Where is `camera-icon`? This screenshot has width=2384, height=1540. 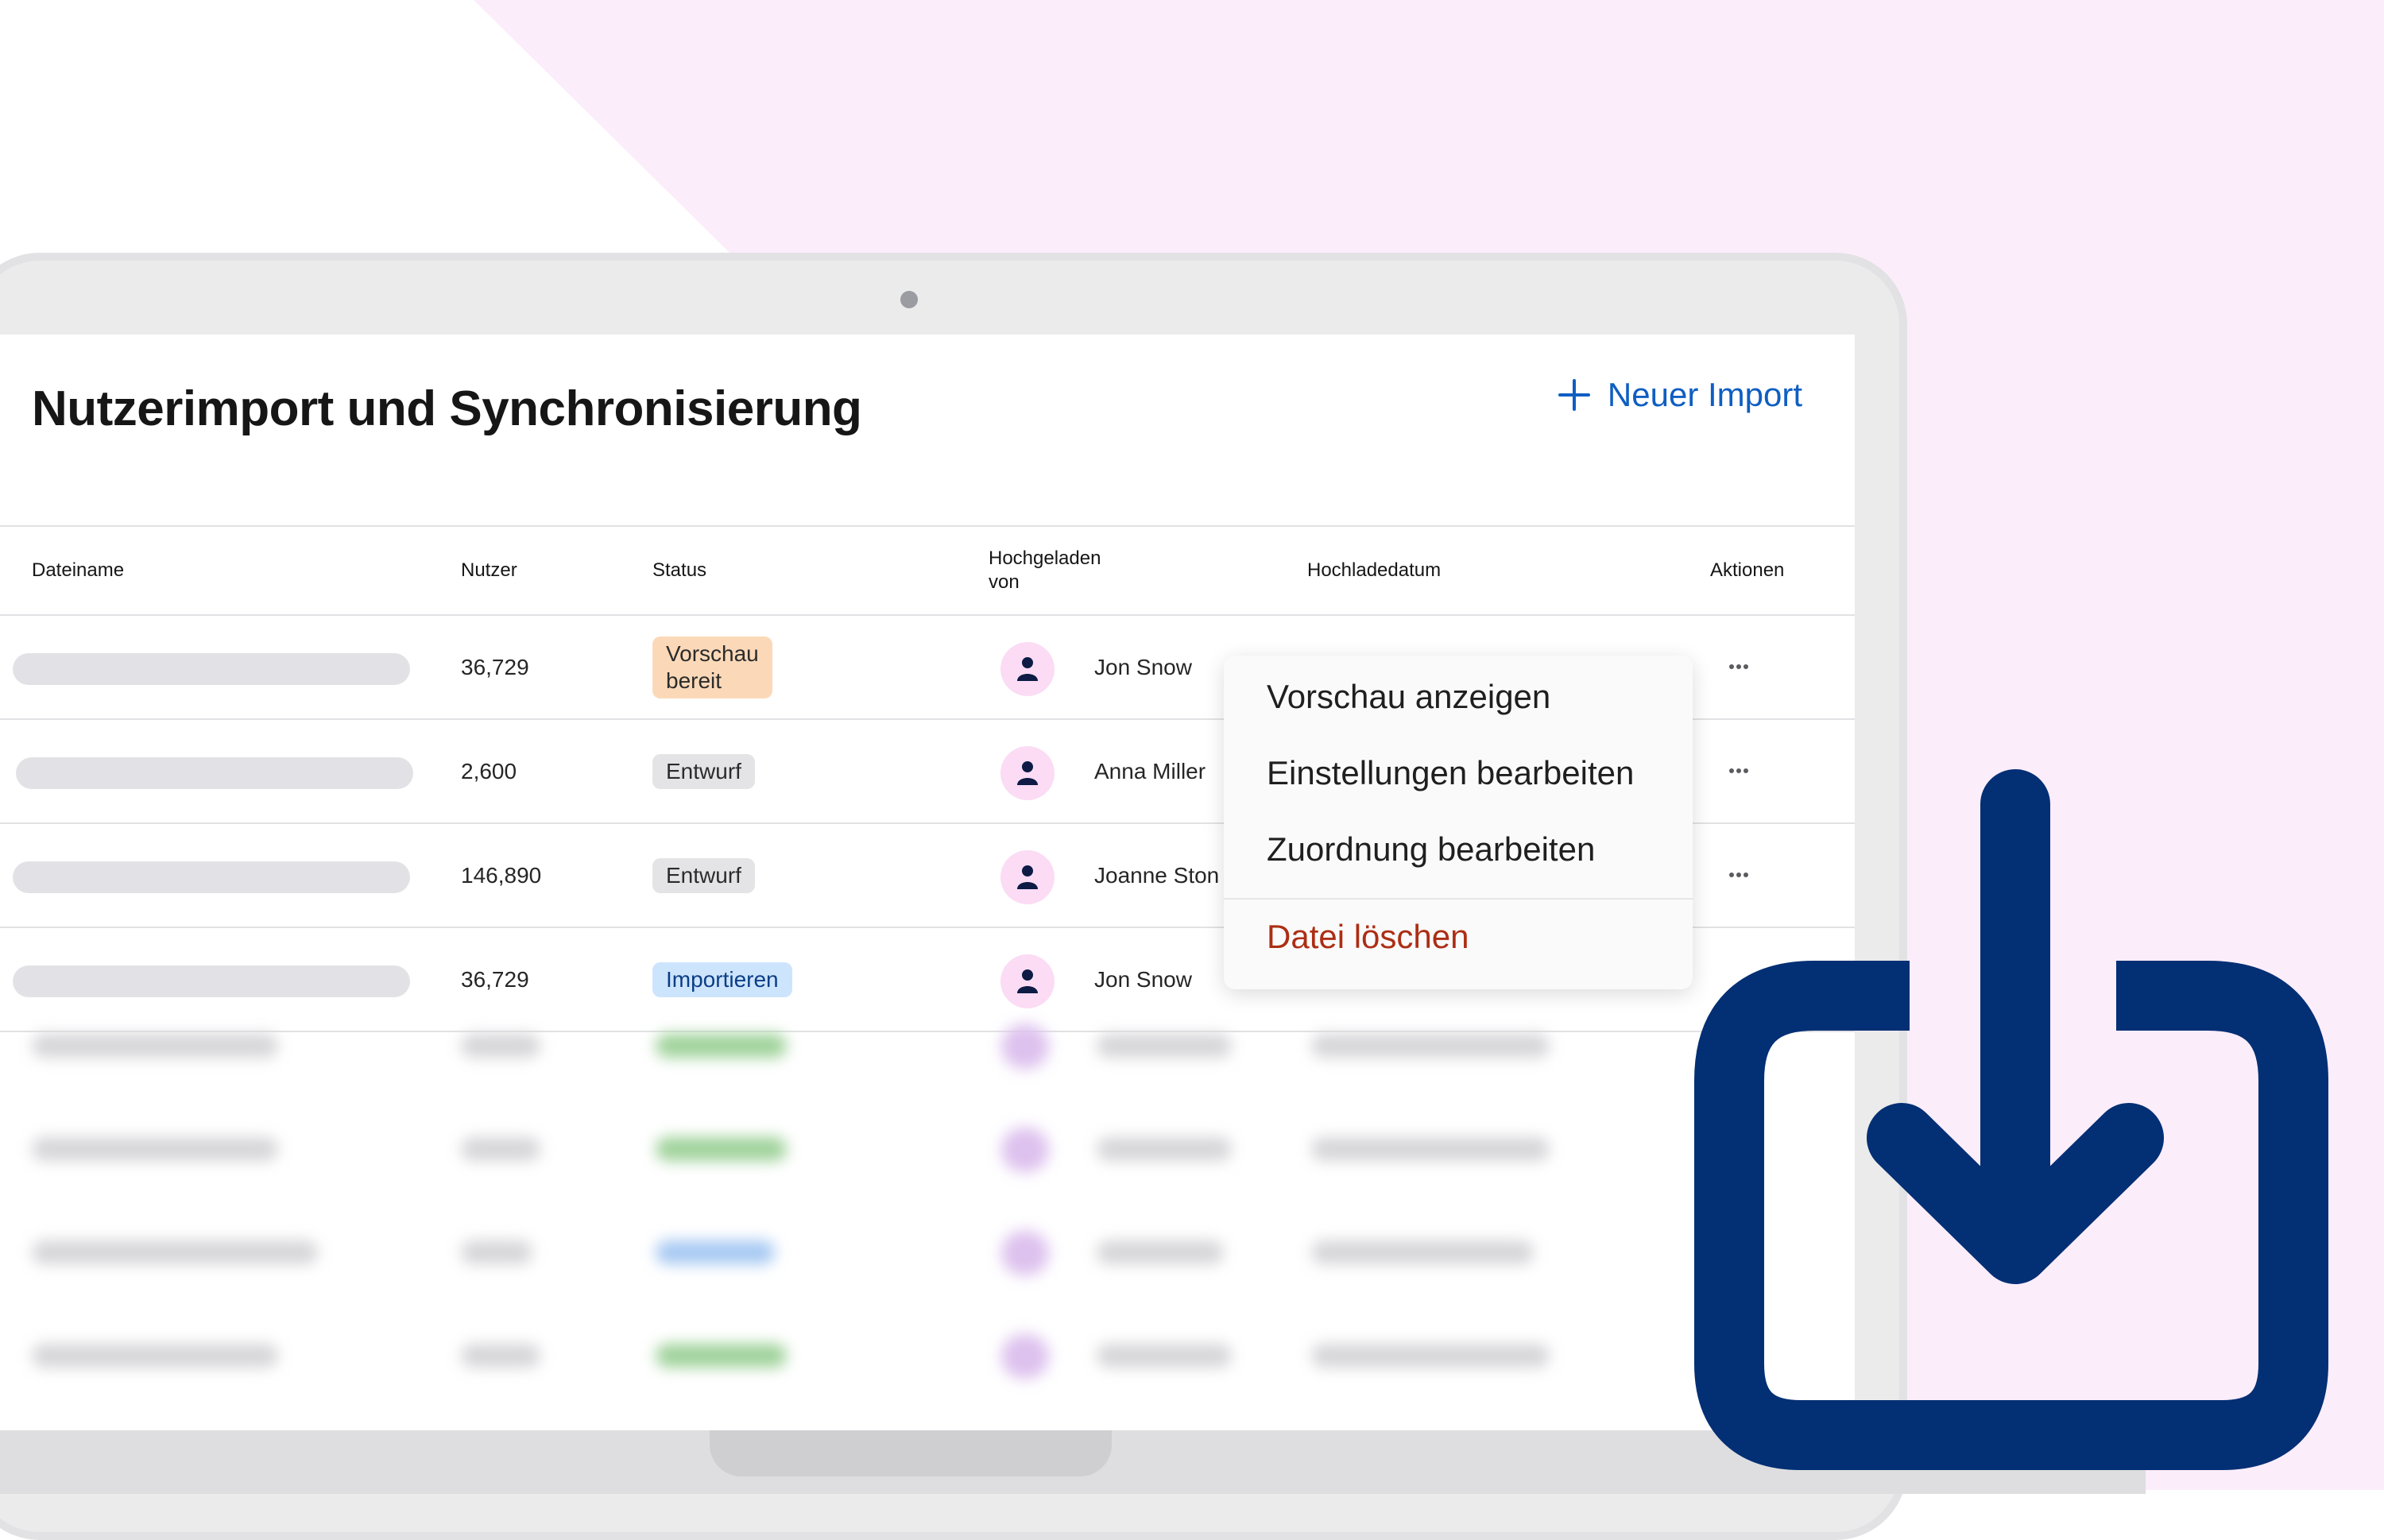
camera-icon is located at coordinates (909, 300).